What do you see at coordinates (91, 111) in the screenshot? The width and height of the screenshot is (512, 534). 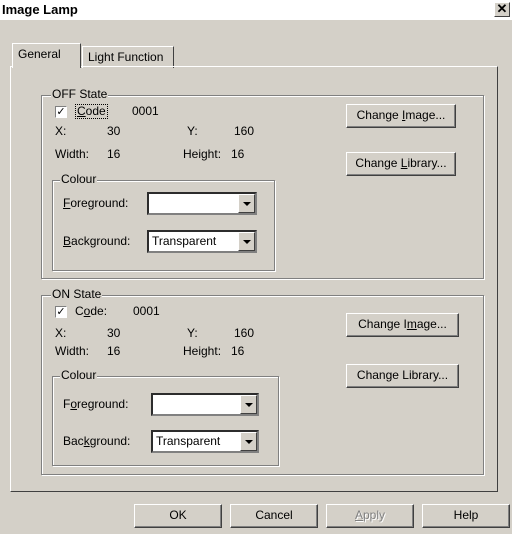 I see `off-code-label: Code` at bounding box center [91, 111].